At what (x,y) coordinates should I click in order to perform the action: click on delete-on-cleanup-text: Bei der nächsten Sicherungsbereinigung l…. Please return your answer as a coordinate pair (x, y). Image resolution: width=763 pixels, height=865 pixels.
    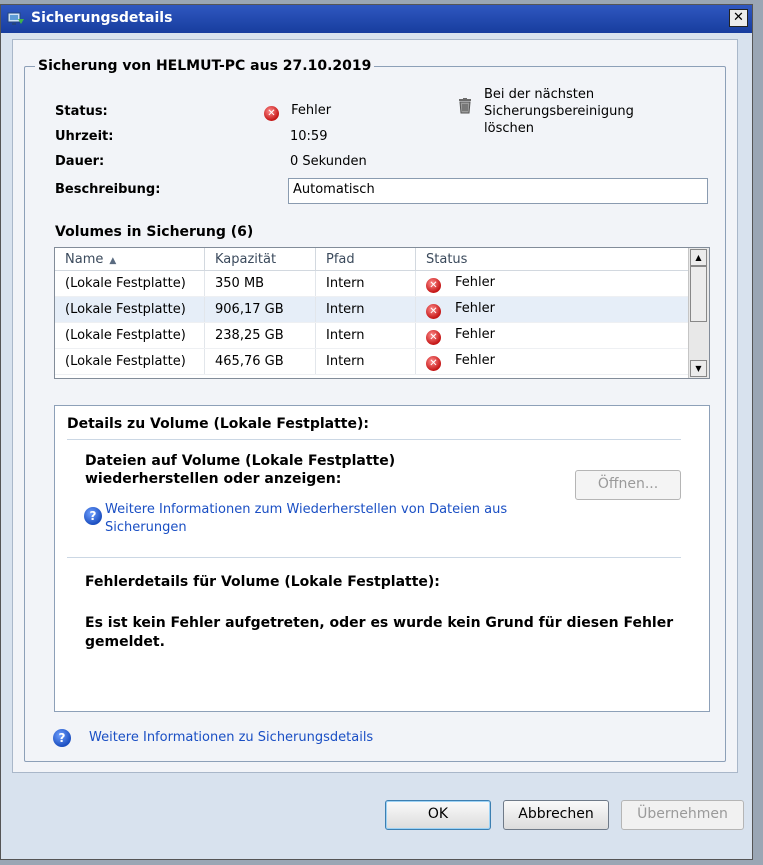
    Looking at the image, I should click on (574, 111).